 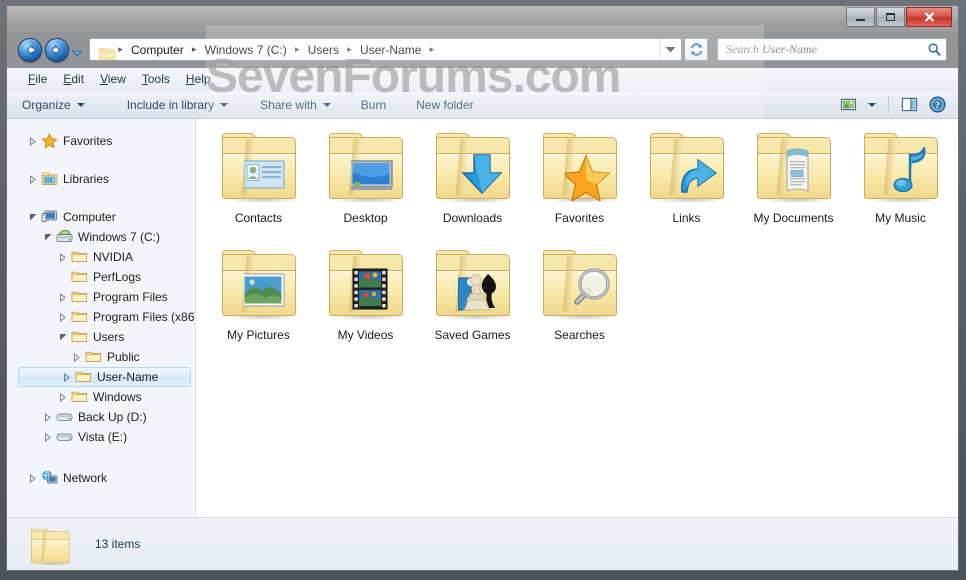 What do you see at coordinates (696, 49) in the screenshot?
I see `refresh-button` at bounding box center [696, 49].